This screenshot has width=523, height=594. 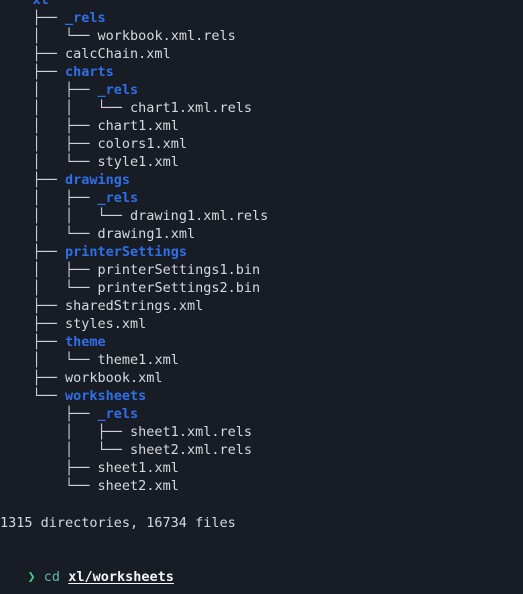 What do you see at coordinates (261, 54) in the screenshot?
I see `tree-file-row: ├── calcChain.xml` at bounding box center [261, 54].